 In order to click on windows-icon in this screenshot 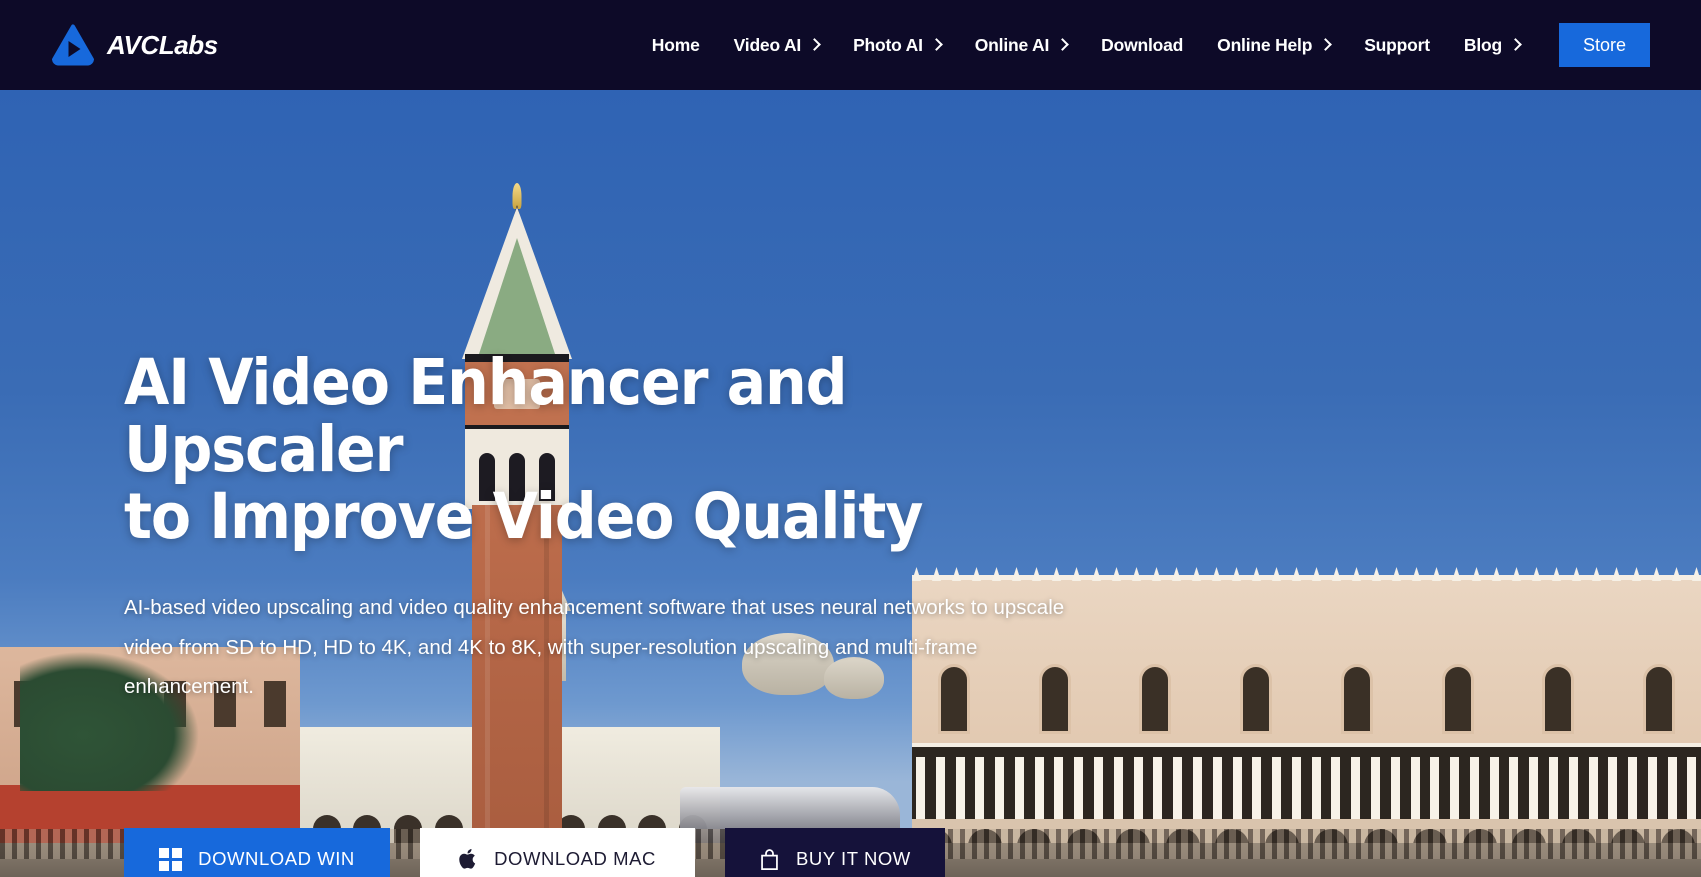, I will do `click(171, 859)`.